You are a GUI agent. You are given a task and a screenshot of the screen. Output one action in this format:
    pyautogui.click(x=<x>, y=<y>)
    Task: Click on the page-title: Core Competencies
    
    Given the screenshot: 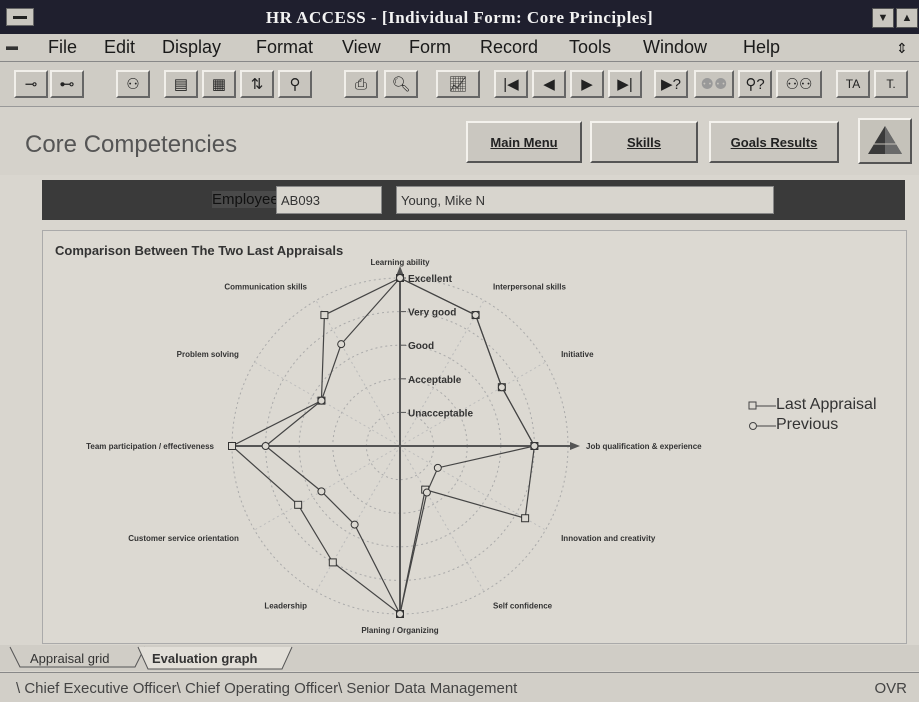 What is the action you would take?
    pyautogui.click(x=131, y=144)
    